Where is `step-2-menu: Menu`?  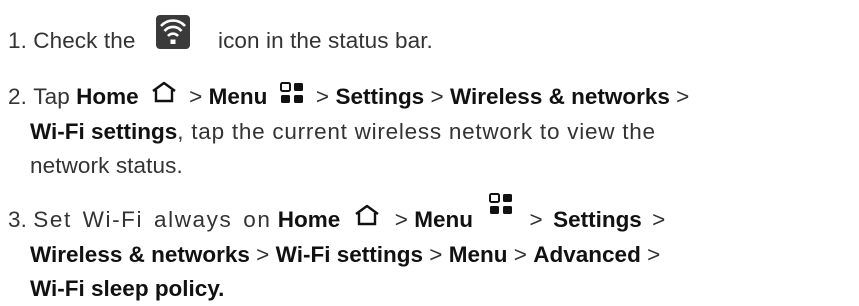 step-2-menu: Menu is located at coordinates (238, 96).